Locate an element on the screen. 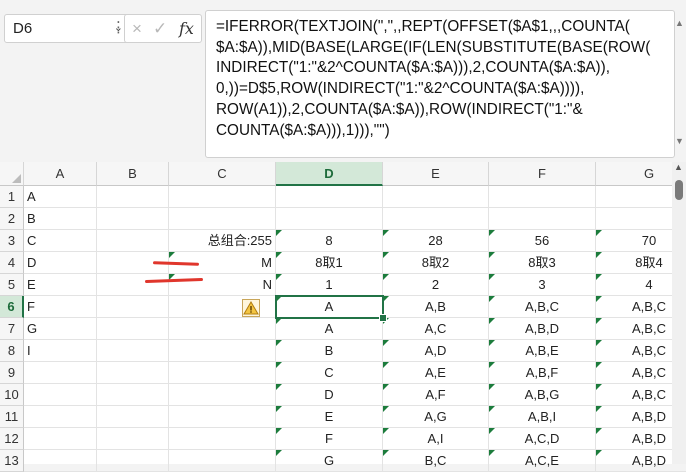  row-header-5: 5 is located at coordinates (12, 285).